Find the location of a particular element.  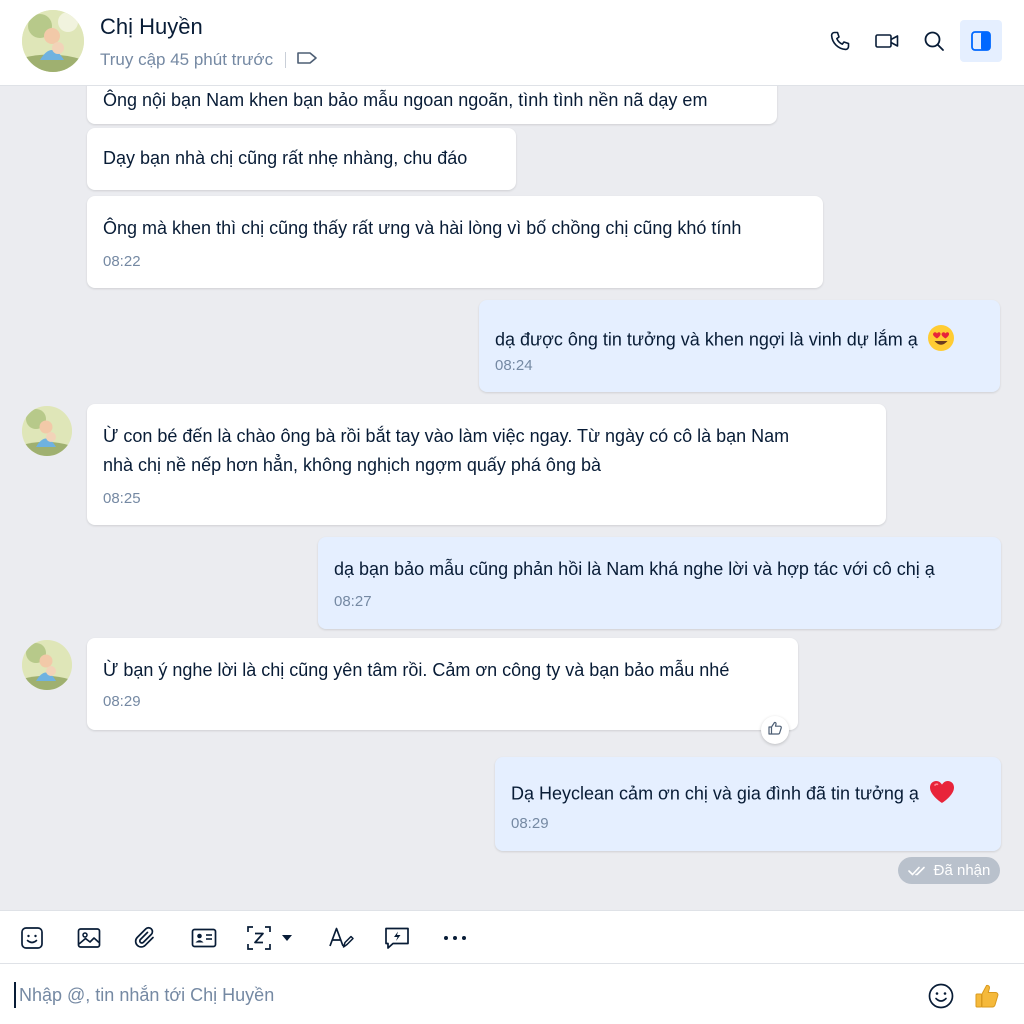

quick-message-icon is located at coordinates (397, 938).